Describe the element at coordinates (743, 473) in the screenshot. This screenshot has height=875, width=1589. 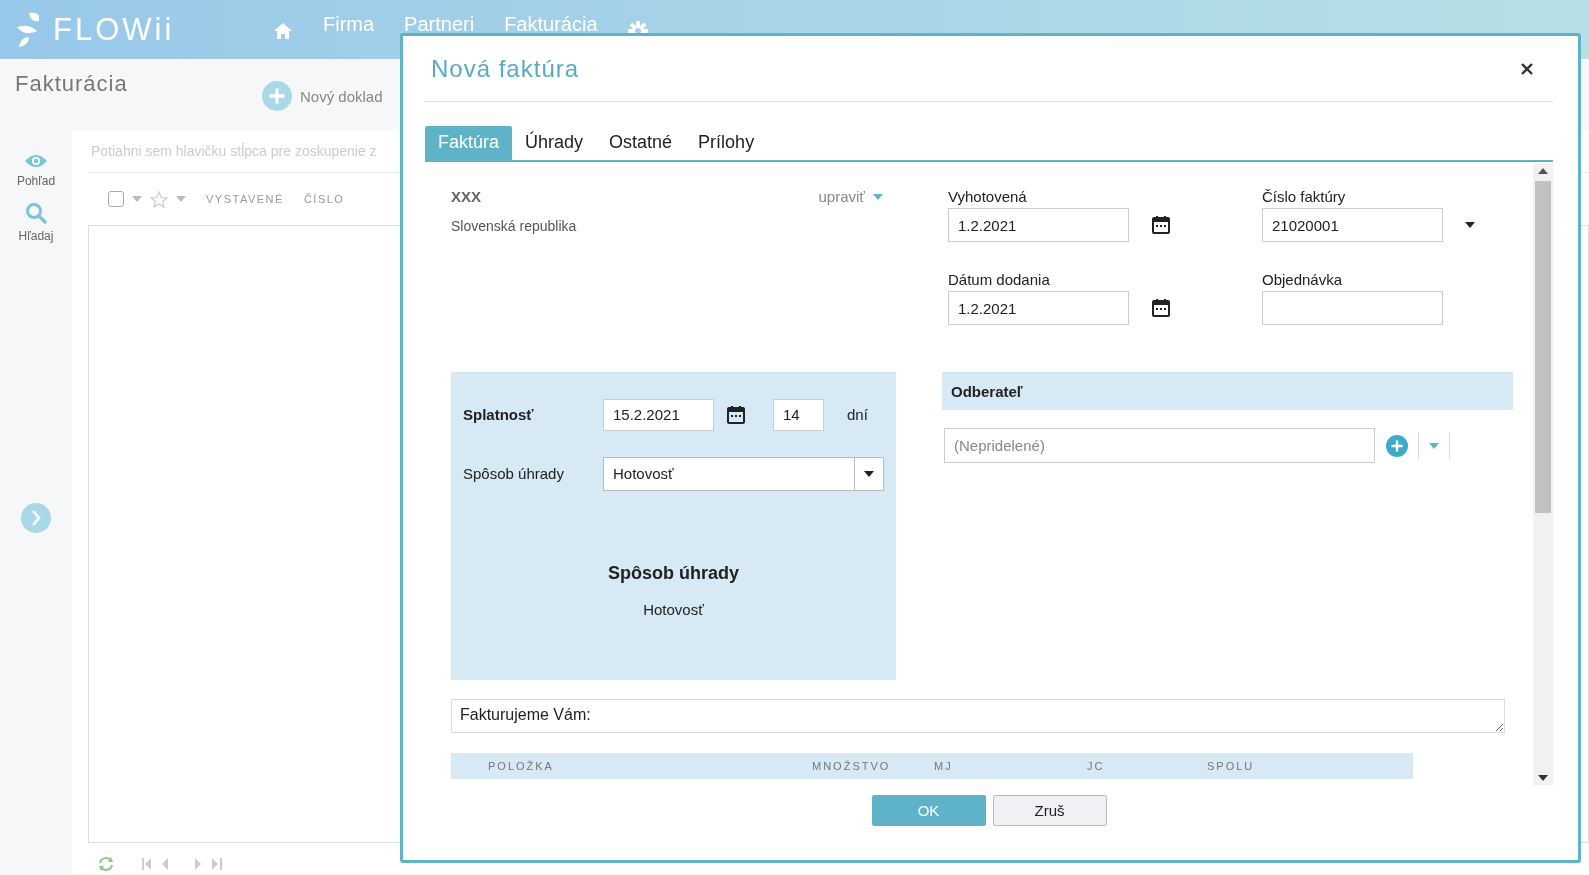
I see `payment-method-select: Hotovosť` at that location.